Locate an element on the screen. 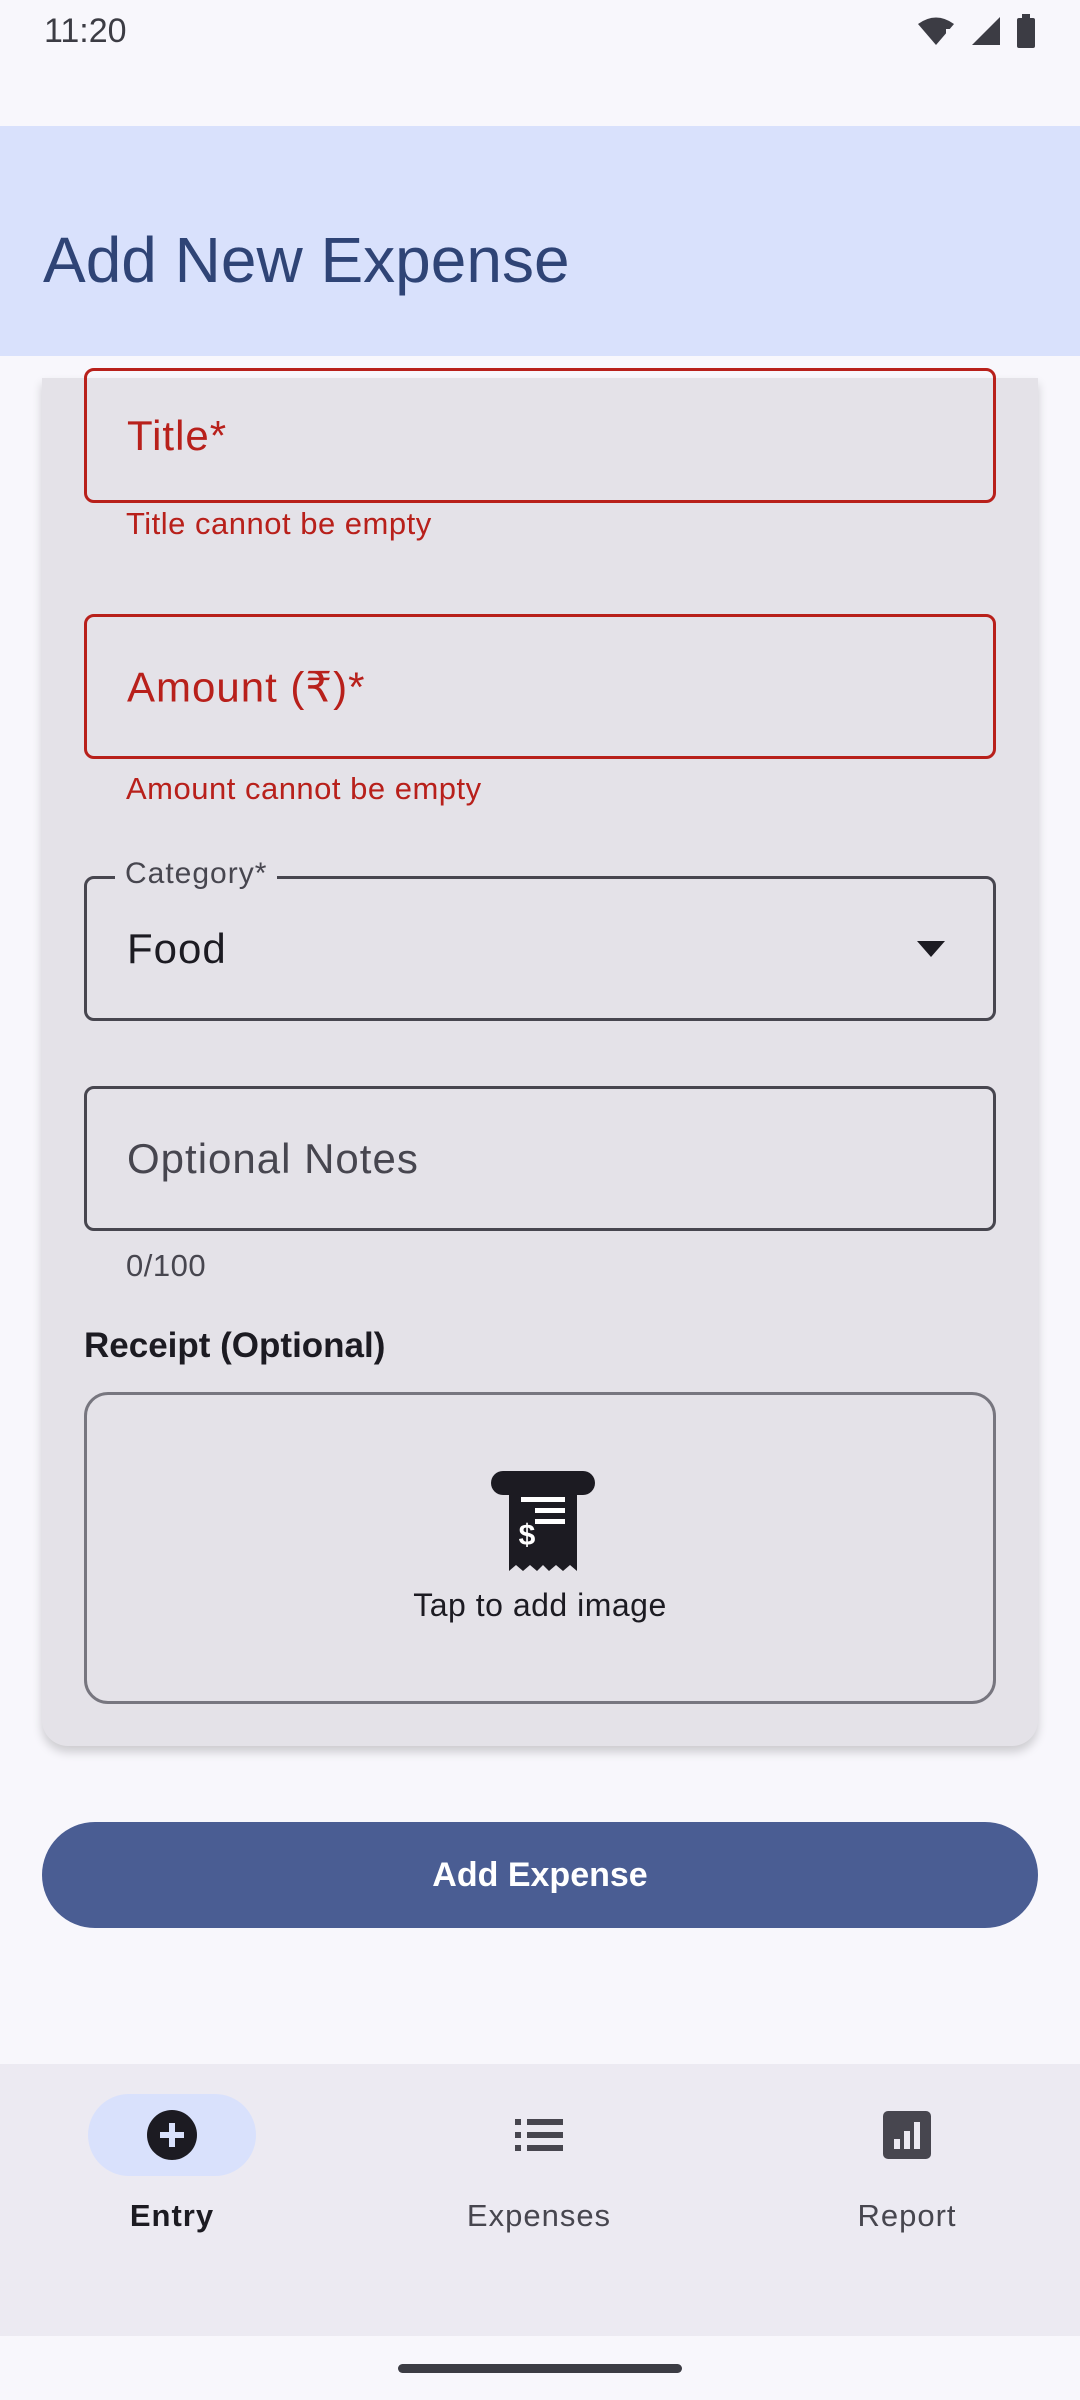 This screenshot has height=2400, width=1080. nav-item-report: Report is located at coordinates (907, 2169).